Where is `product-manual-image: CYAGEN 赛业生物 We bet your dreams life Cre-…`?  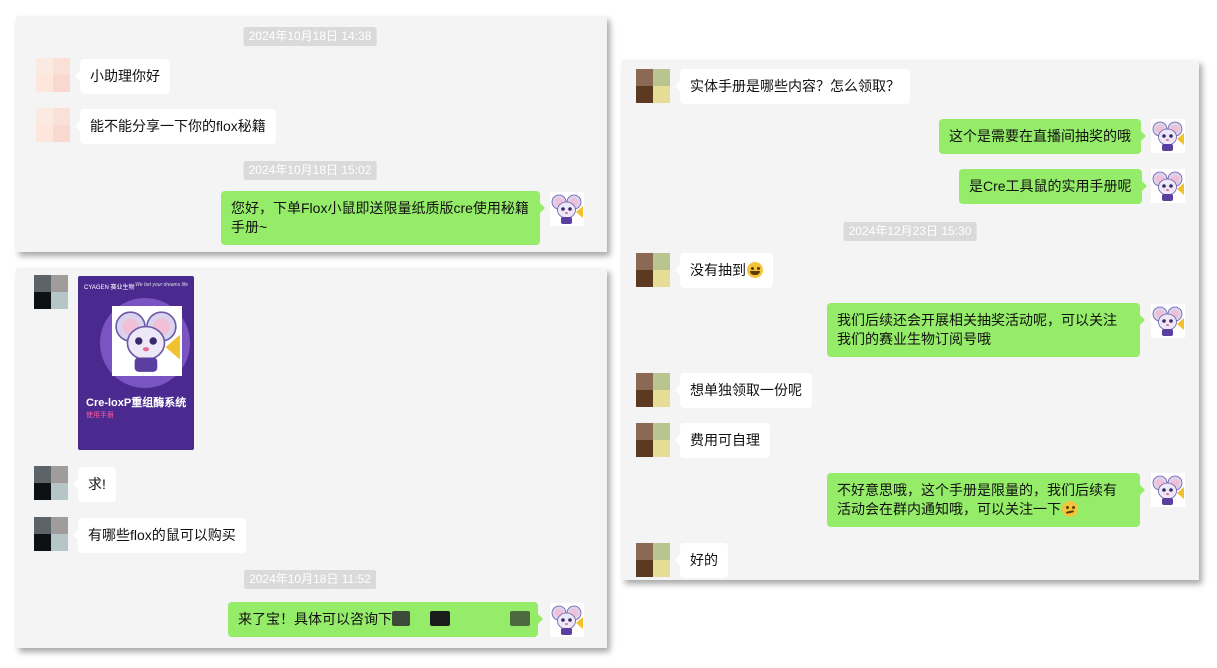
product-manual-image: CYAGEN 赛业生物 We bet your dreams life Cre-… is located at coordinates (136, 363).